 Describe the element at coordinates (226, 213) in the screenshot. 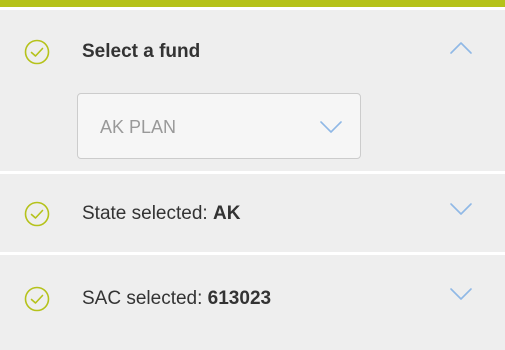

I see `state-value: AK` at that location.